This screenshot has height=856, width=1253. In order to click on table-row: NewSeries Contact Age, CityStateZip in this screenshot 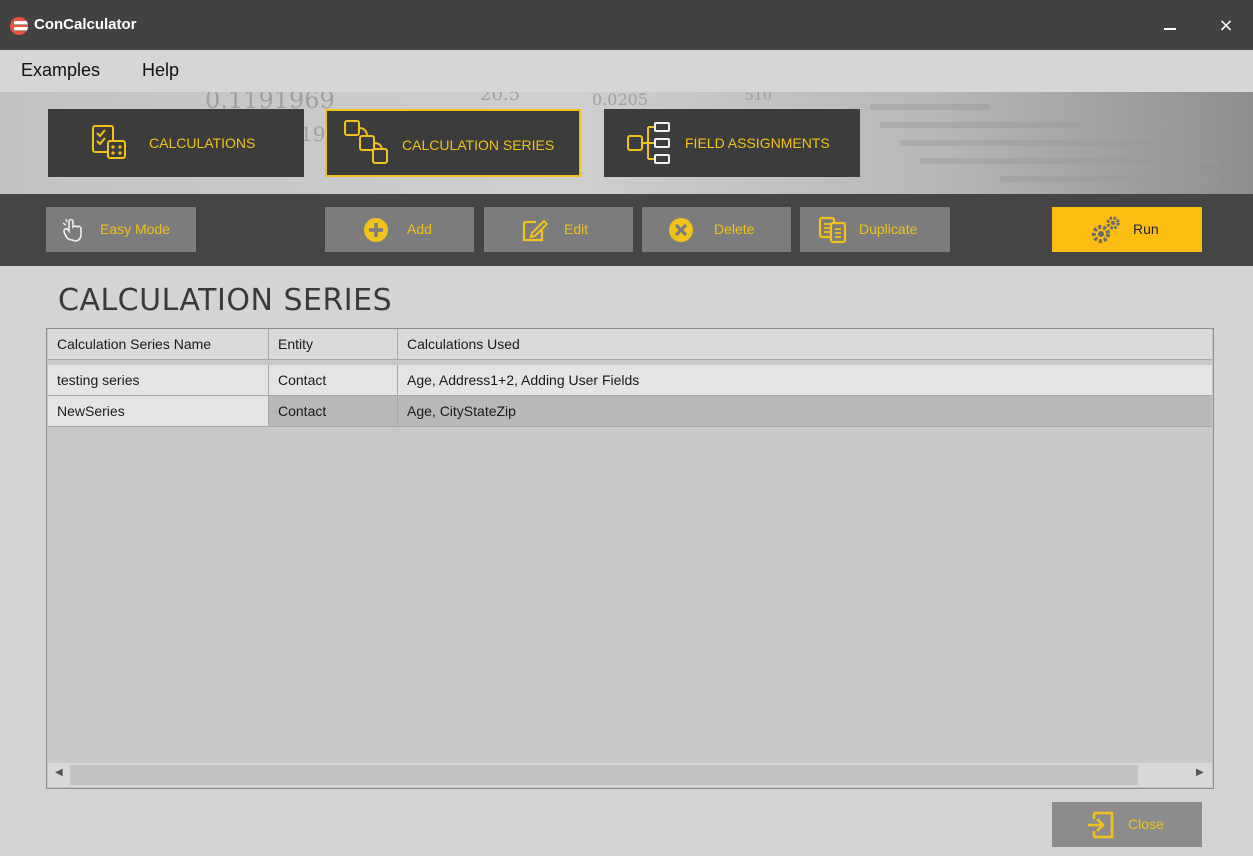, I will do `click(630, 411)`.